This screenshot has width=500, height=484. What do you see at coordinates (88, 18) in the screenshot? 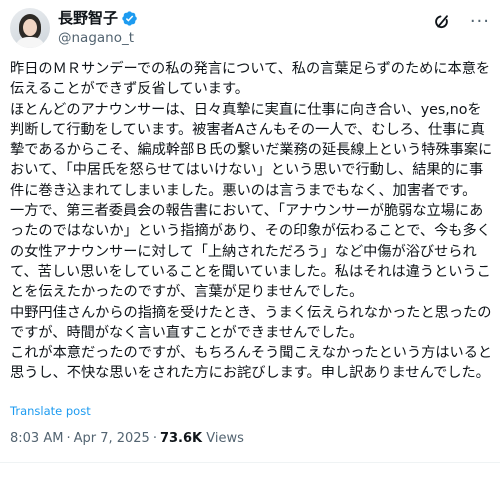
I see `author-display-name: 長野智子` at bounding box center [88, 18].